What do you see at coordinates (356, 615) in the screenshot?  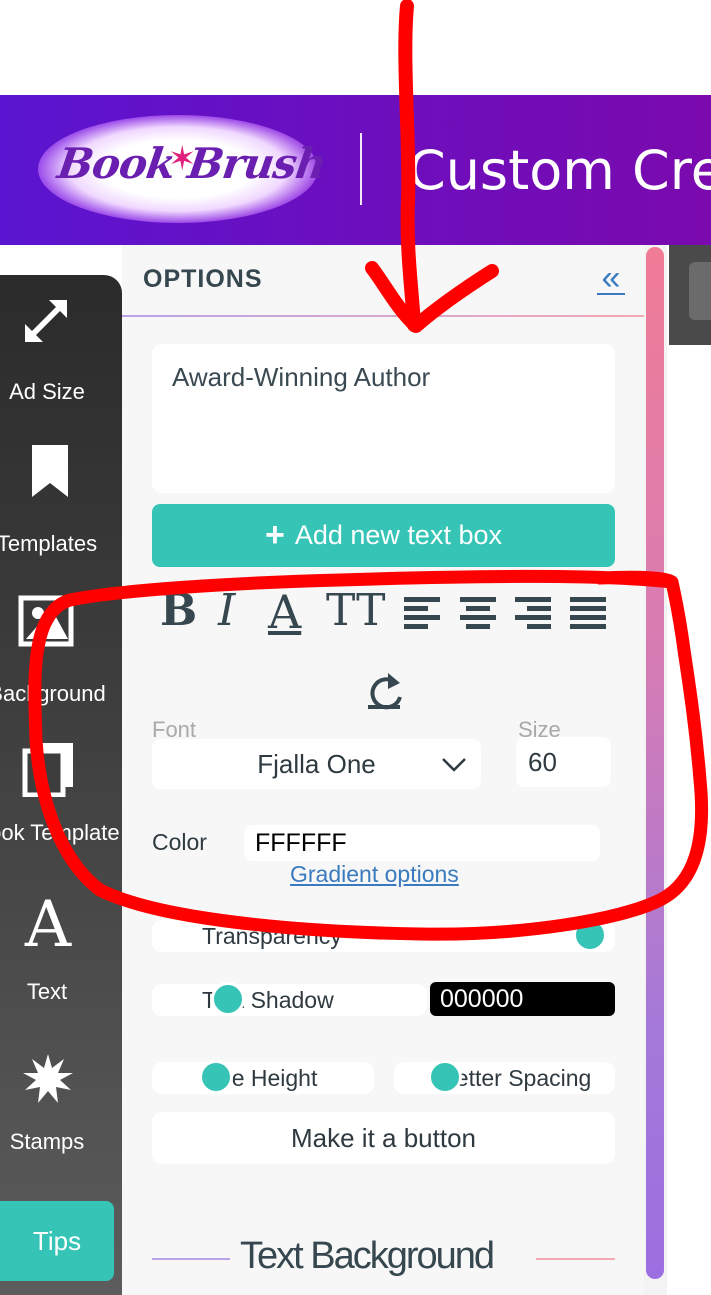 I see `uppercase-button: TT` at bounding box center [356, 615].